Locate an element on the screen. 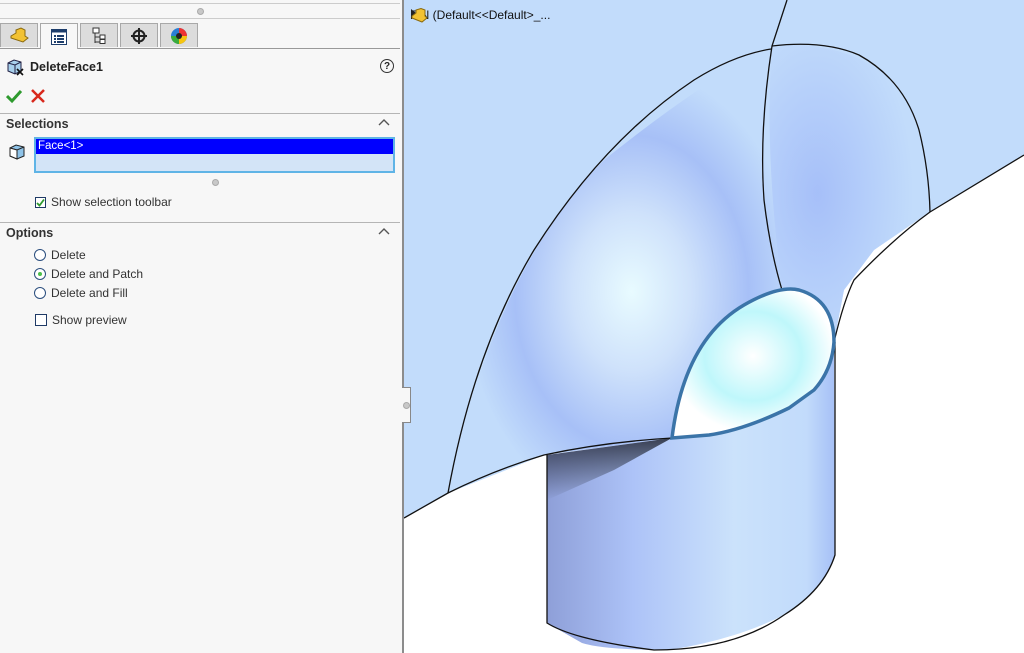  delete-face-feature-icon is located at coordinates (15, 67).